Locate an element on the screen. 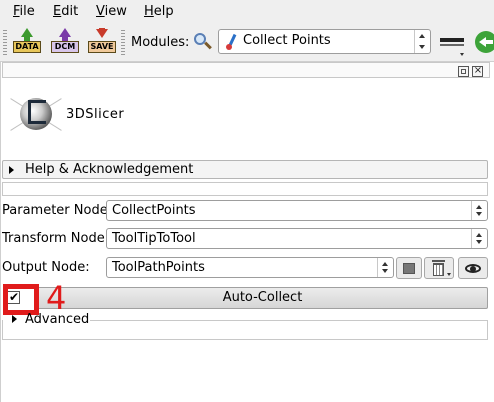  save-tag-icon: SAVE is located at coordinates (102, 47).